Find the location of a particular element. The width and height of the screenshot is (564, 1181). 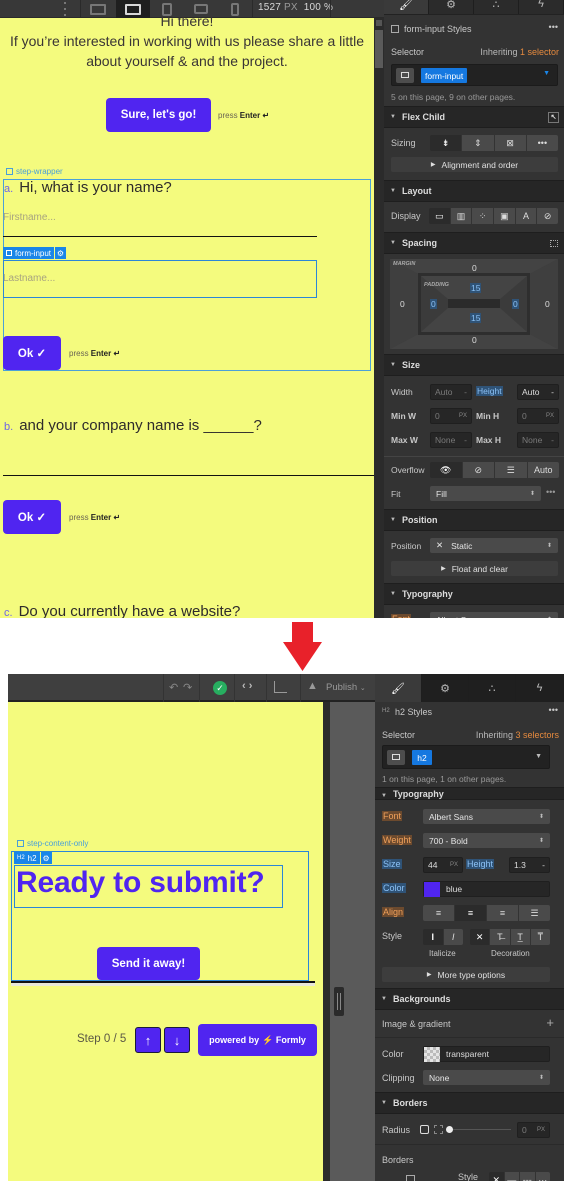

selector-mode-icon is located at coordinates (405, 75).